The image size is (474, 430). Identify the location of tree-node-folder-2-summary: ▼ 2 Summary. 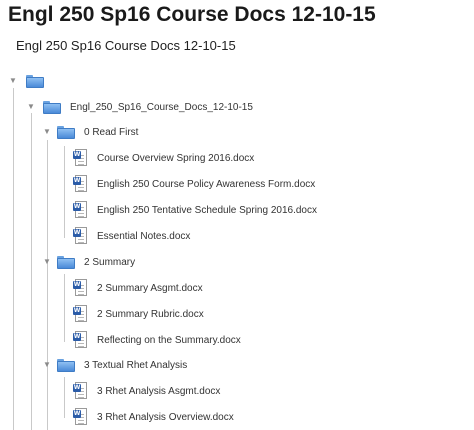
(88, 262).